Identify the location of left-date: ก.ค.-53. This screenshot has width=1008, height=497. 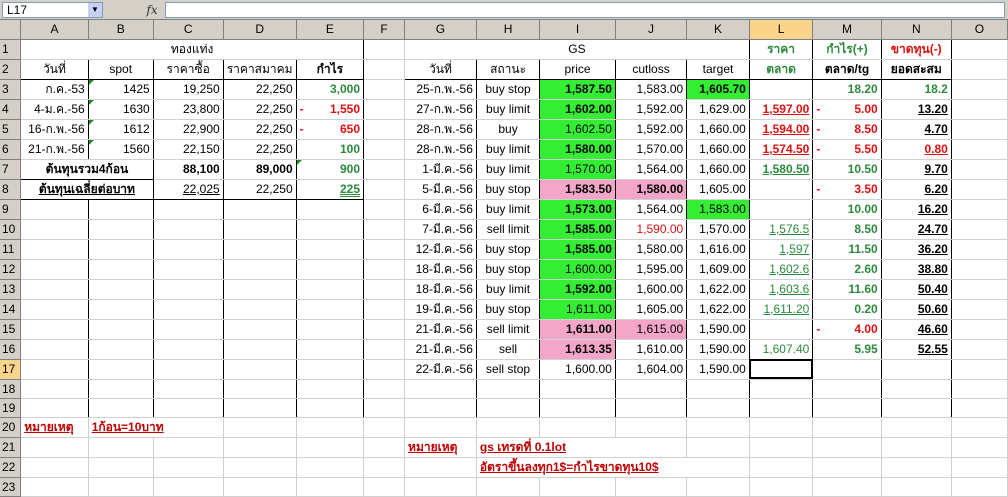
(54, 89).